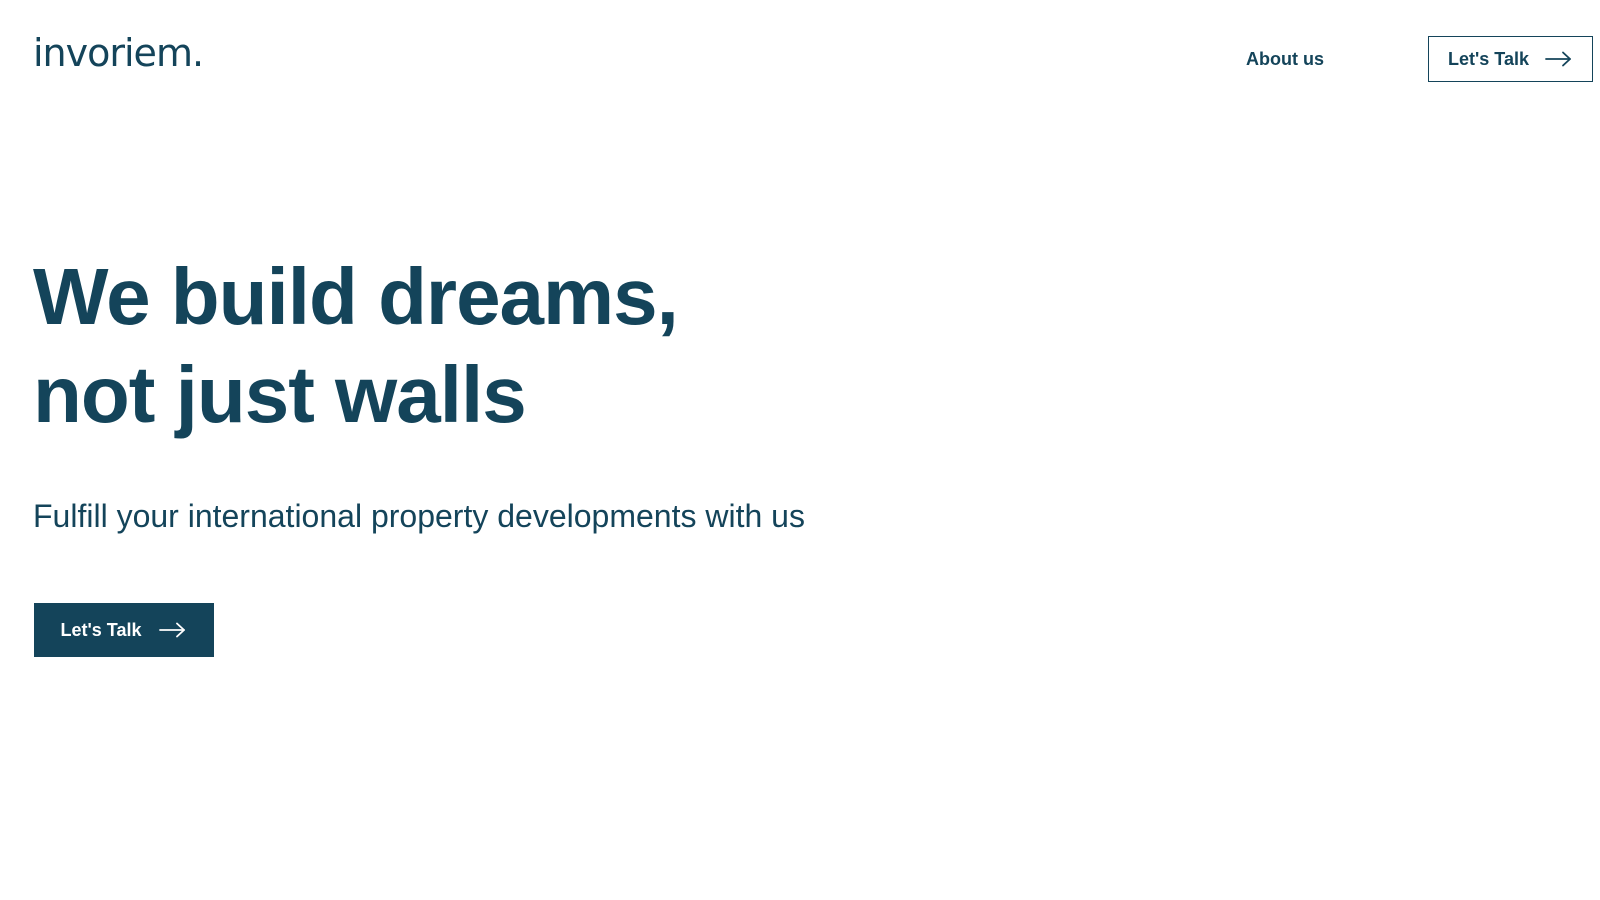  Describe the element at coordinates (356, 346) in the screenshot. I see `hero-title: We build dreams, not just walls` at that location.